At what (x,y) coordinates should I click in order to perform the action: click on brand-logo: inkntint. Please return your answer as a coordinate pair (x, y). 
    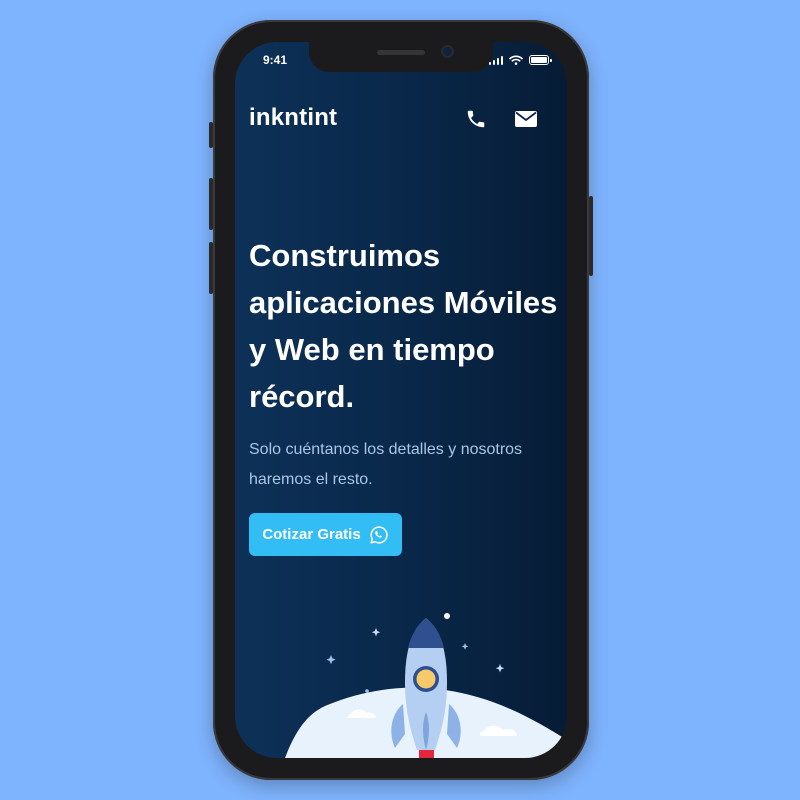
    Looking at the image, I should click on (293, 118).